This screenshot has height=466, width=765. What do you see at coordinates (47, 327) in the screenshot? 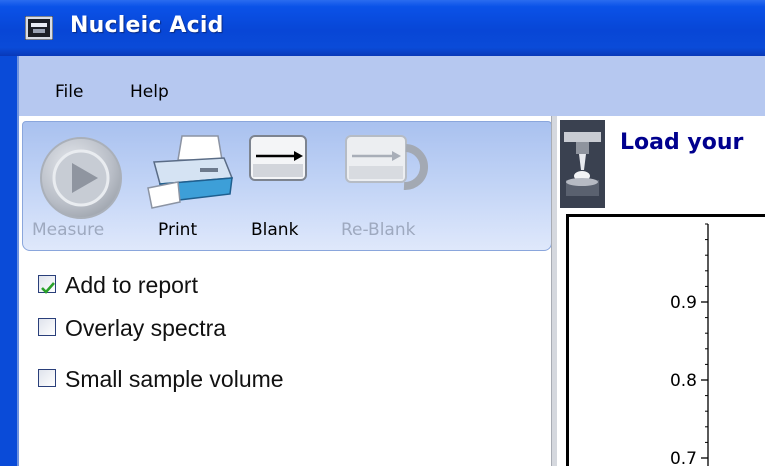
I see `overlay-spectra-checkbox` at bounding box center [47, 327].